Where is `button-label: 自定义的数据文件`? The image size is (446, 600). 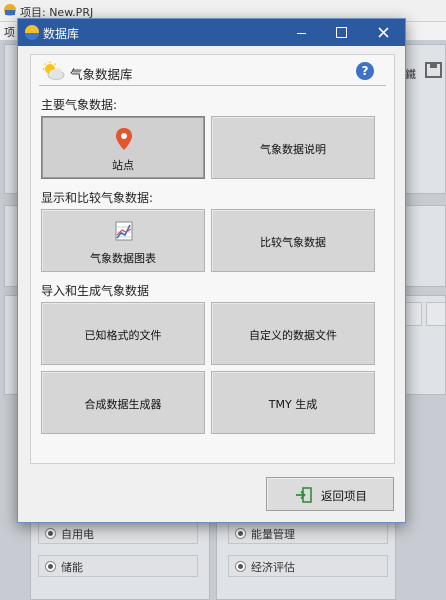 button-label: 自定义的数据文件 is located at coordinates (293, 335).